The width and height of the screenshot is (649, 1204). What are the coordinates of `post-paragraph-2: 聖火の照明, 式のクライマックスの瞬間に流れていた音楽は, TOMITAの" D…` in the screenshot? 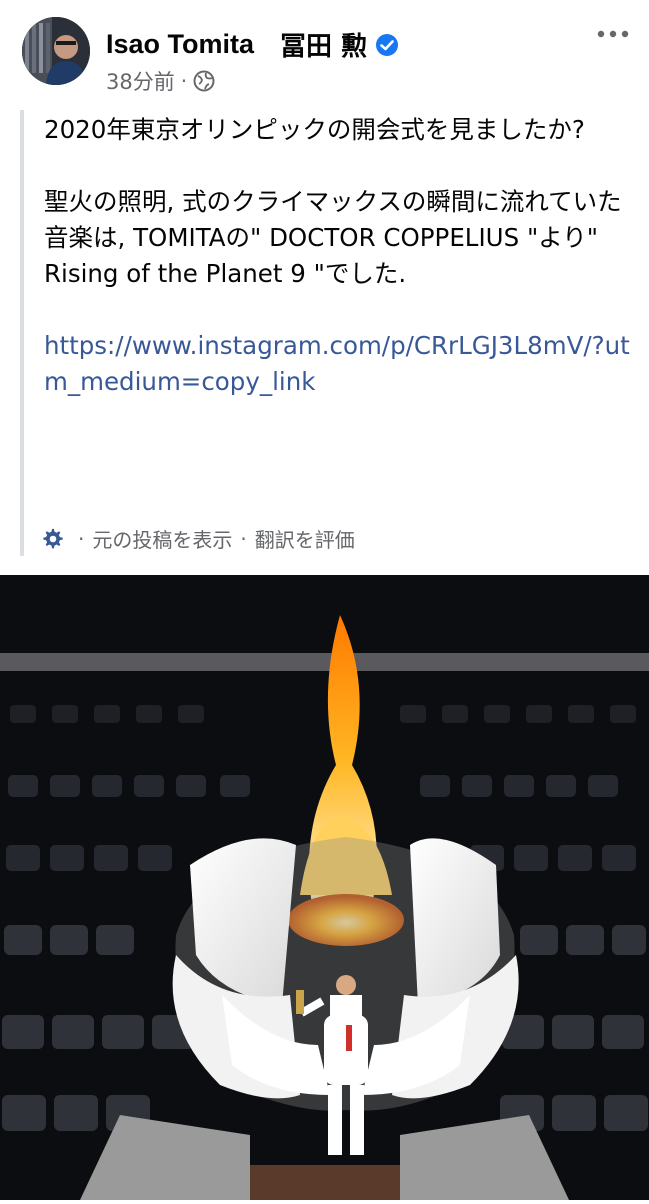 It's located at (333, 237).